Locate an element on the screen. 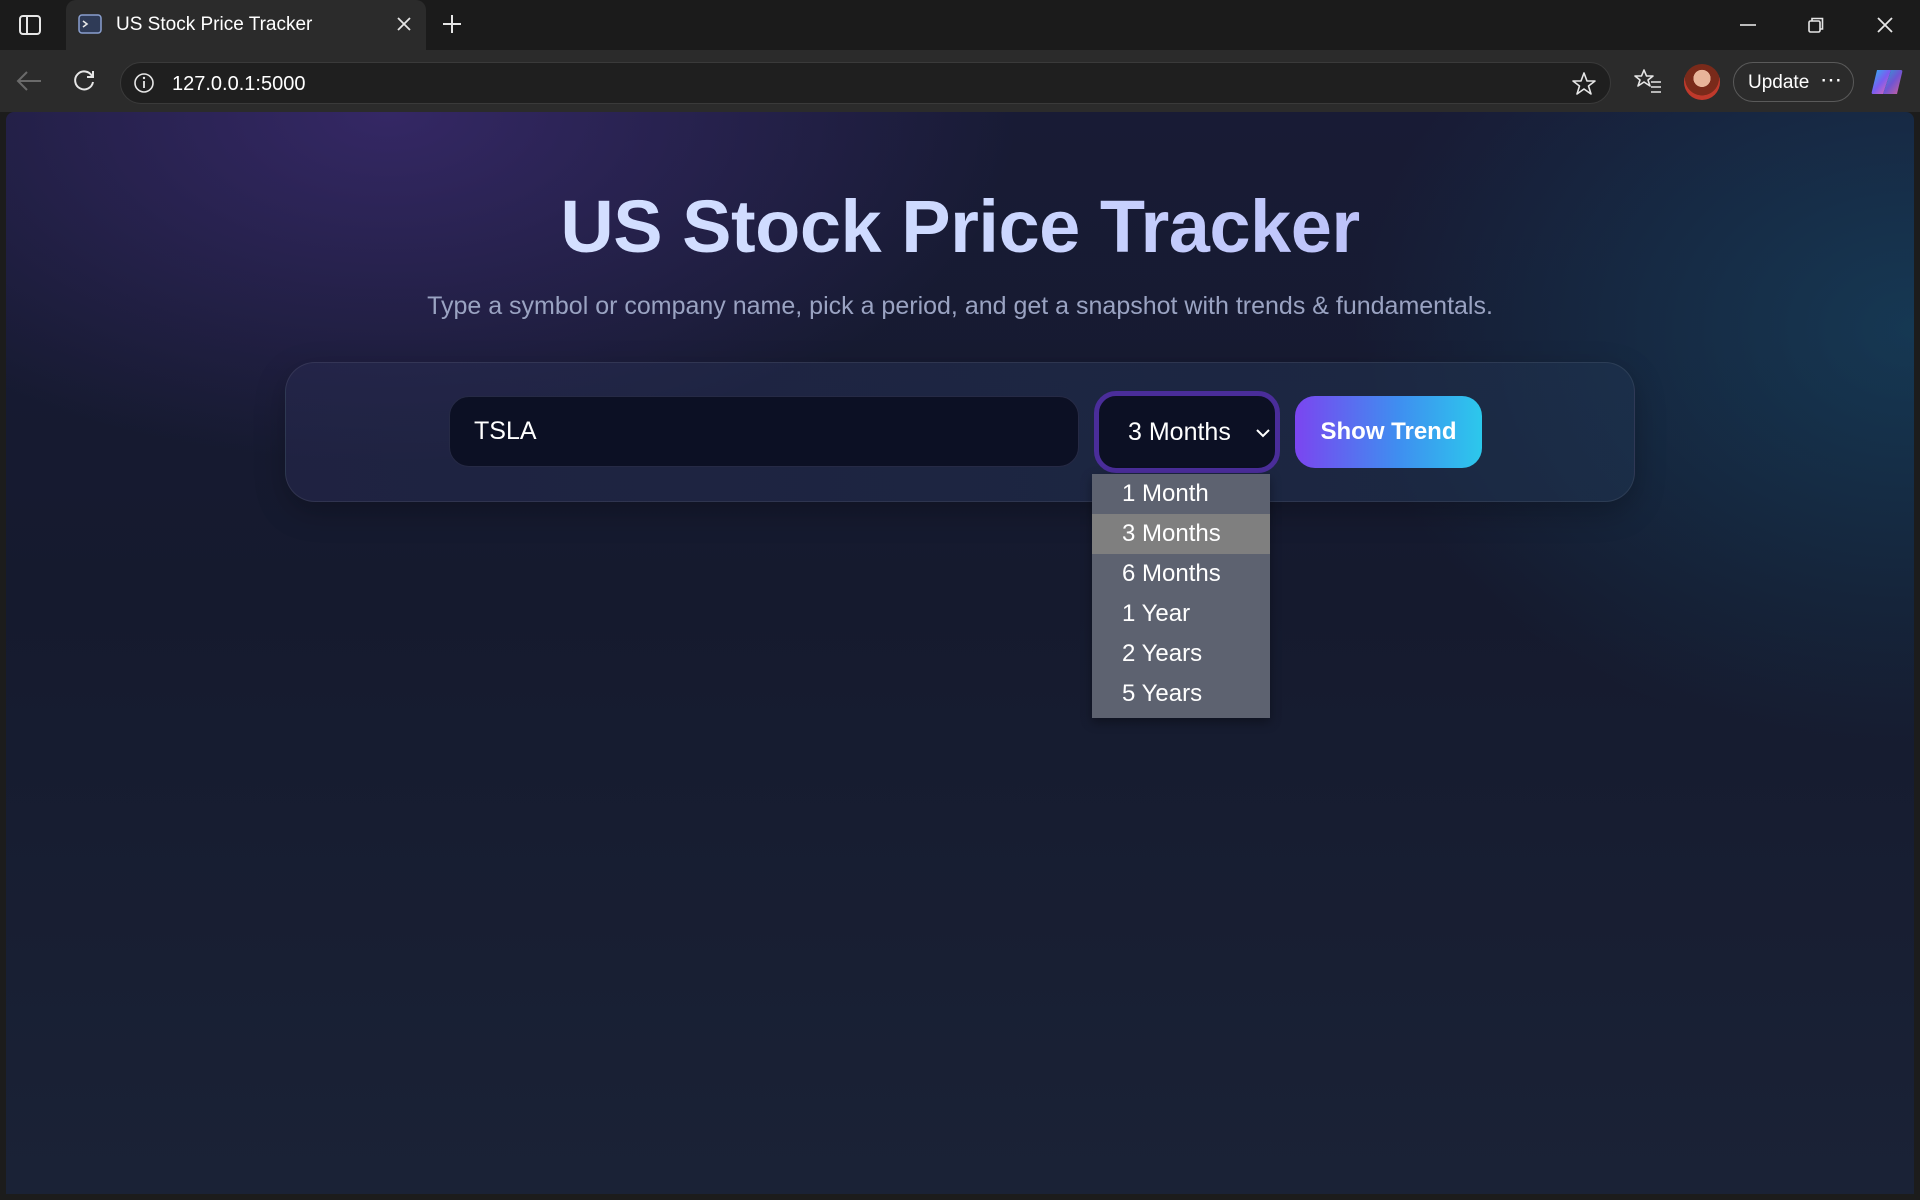  update-button: Update ⋯ is located at coordinates (1793, 82).